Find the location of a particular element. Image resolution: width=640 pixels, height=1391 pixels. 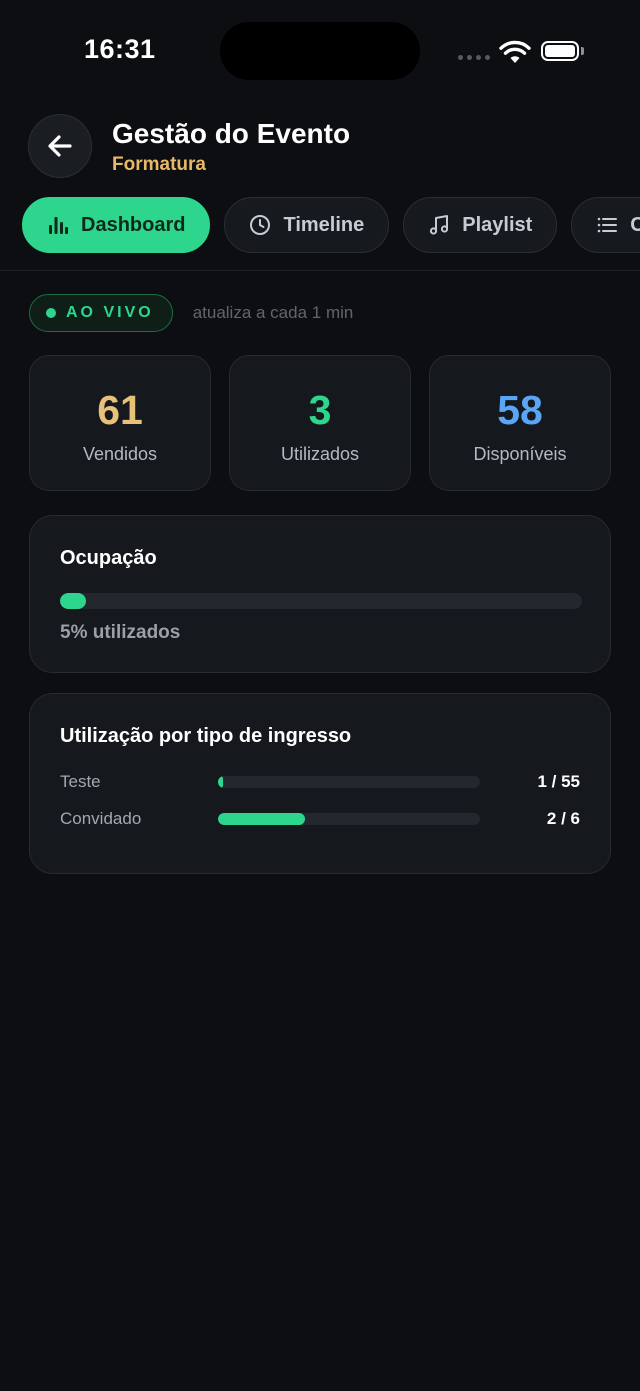

bar-chart-icon is located at coordinates (58, 225).